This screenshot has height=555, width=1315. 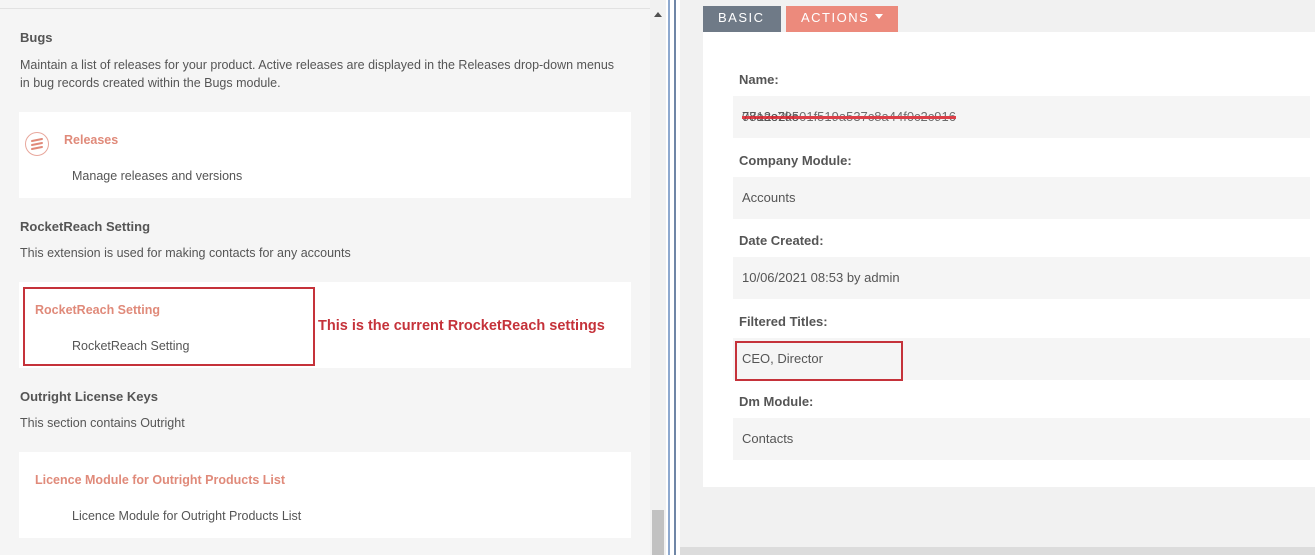 I want to click on dm-module-label: Dm Module:, so click(x=776, y=401).